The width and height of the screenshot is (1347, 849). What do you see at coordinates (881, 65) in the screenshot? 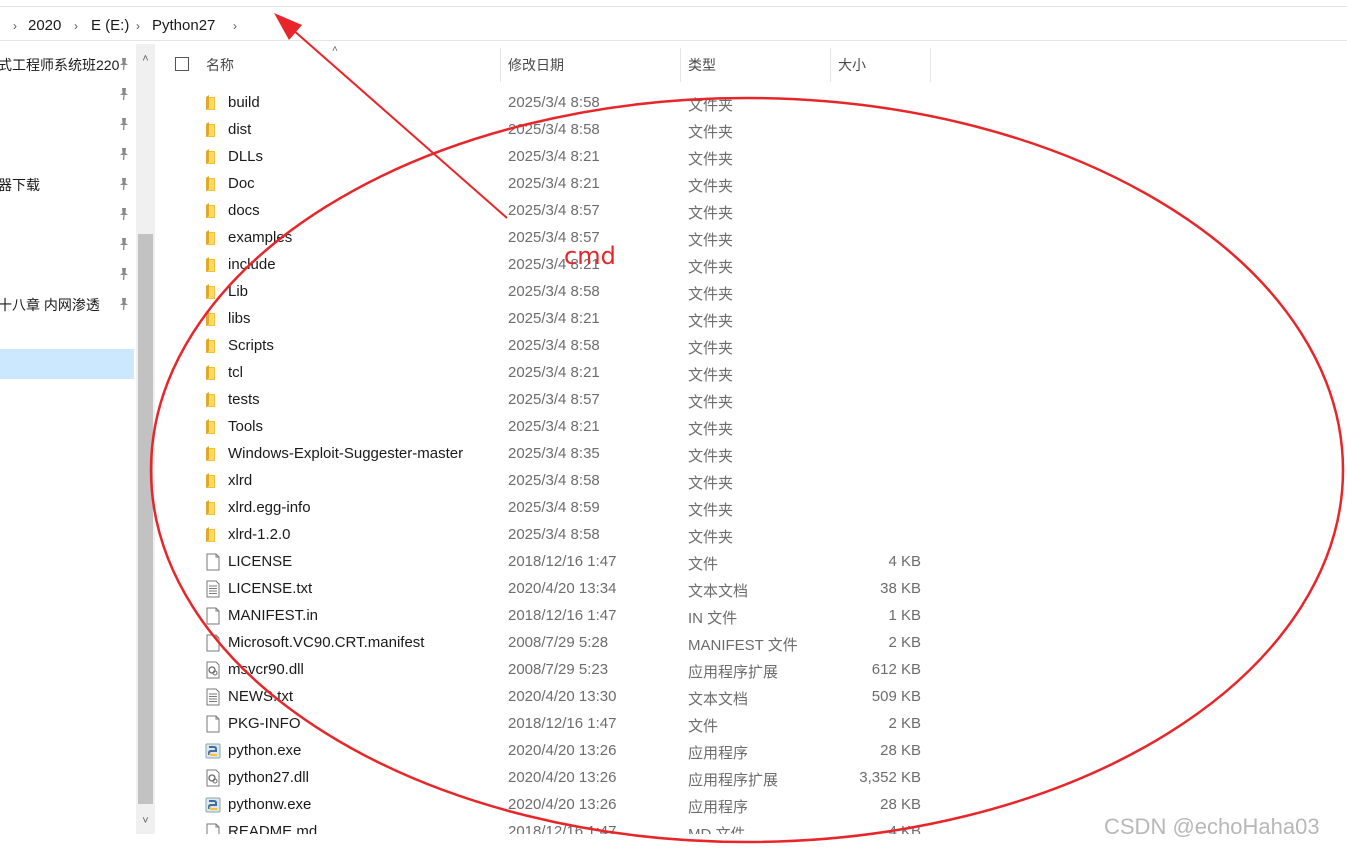
I see `column-size: 大小` at bounding box center [881, 65].